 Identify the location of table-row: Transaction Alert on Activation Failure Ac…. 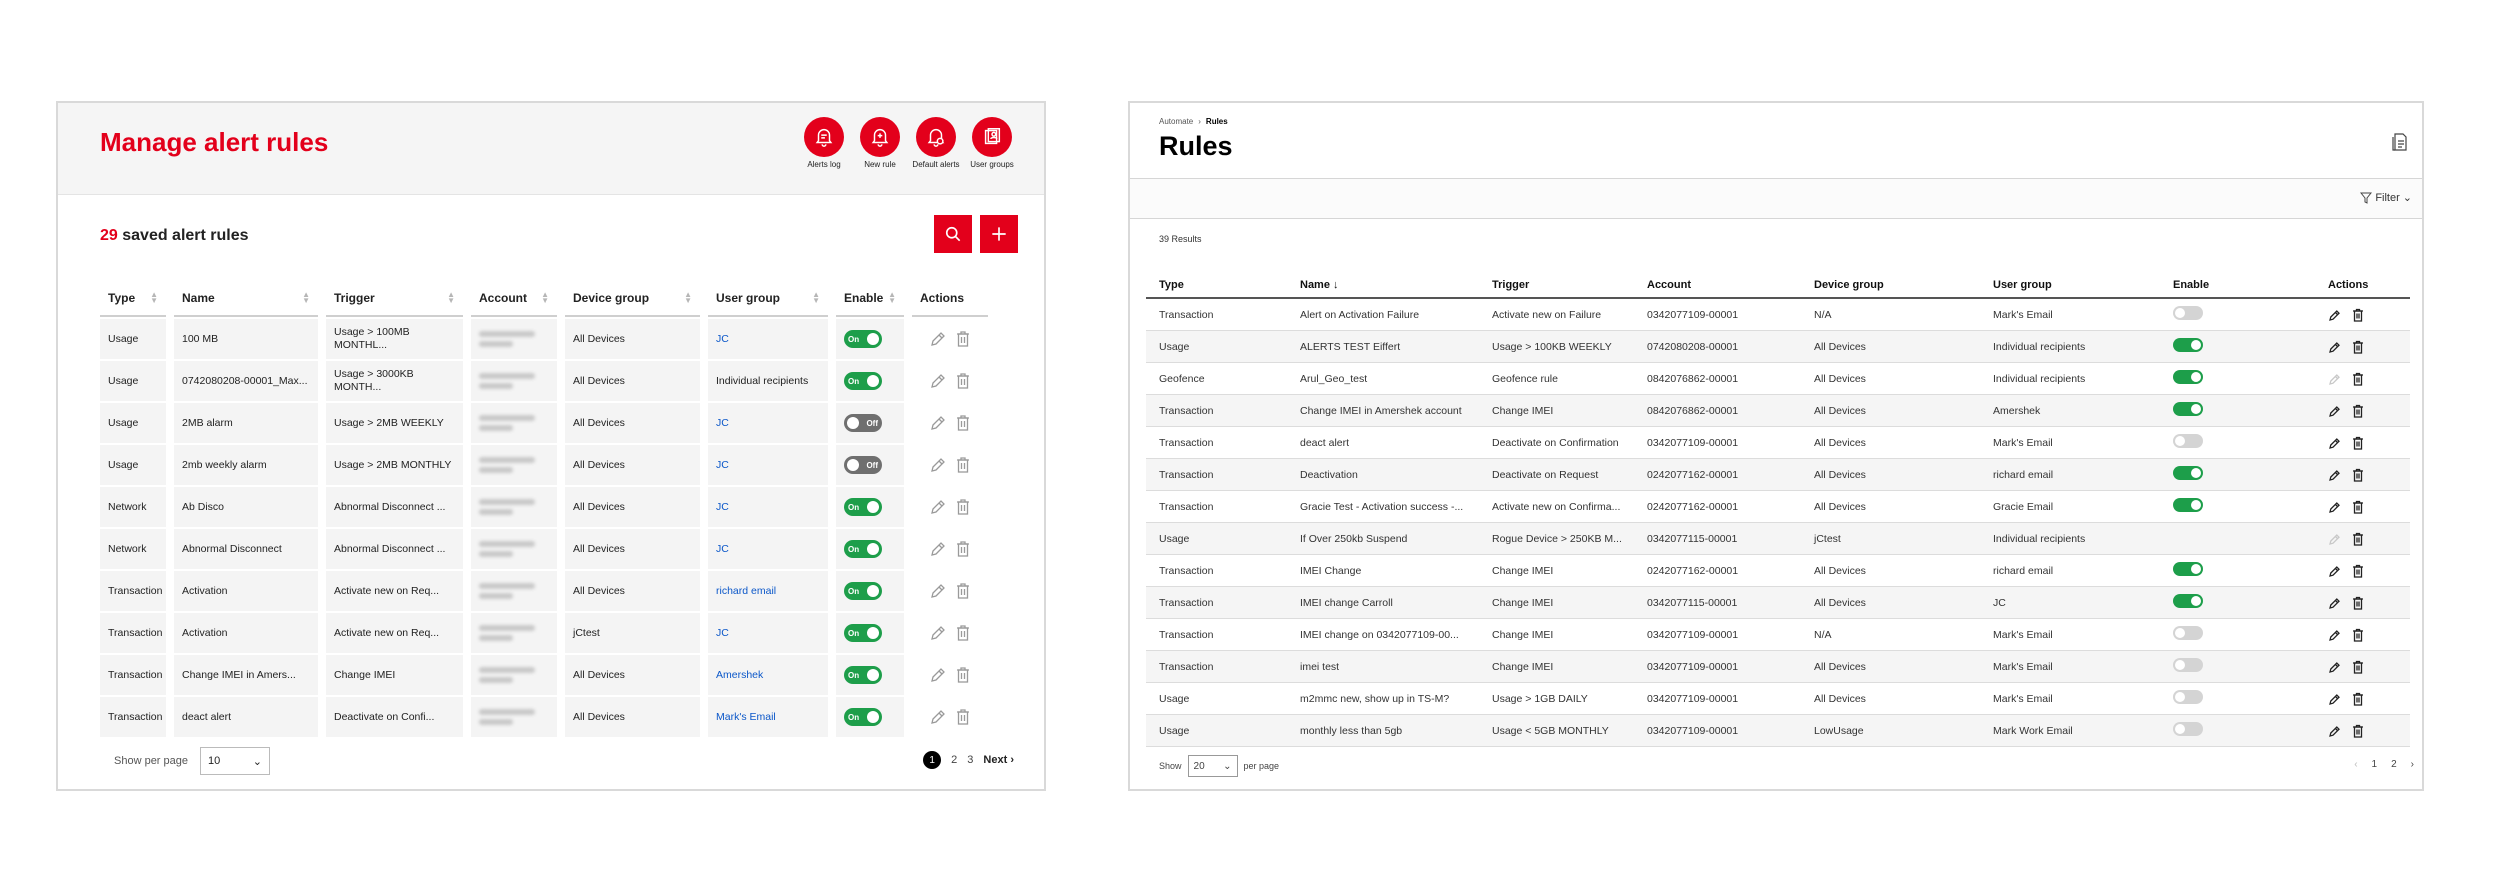
(1778, 315).